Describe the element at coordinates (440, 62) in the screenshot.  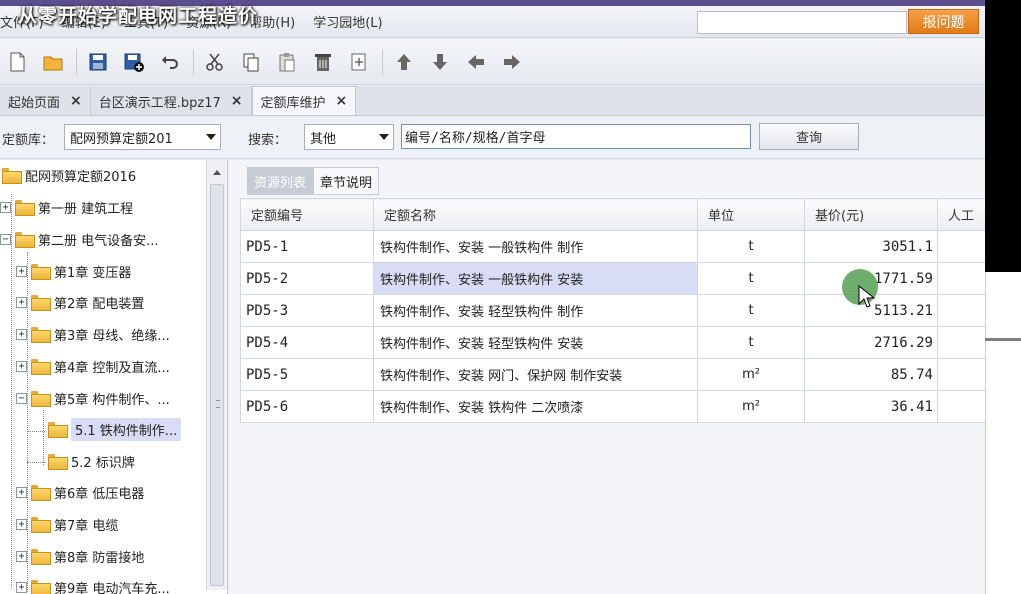
I see `move-down-button` at that location.